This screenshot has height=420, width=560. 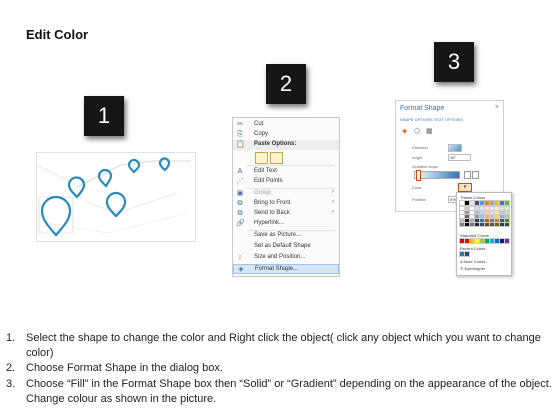 What do you see at coordinates (286, 214) in the screenshot?
I see `menu-item-send-to-back: ⧉ Send to Back ›` at bounding box center [286, 214].